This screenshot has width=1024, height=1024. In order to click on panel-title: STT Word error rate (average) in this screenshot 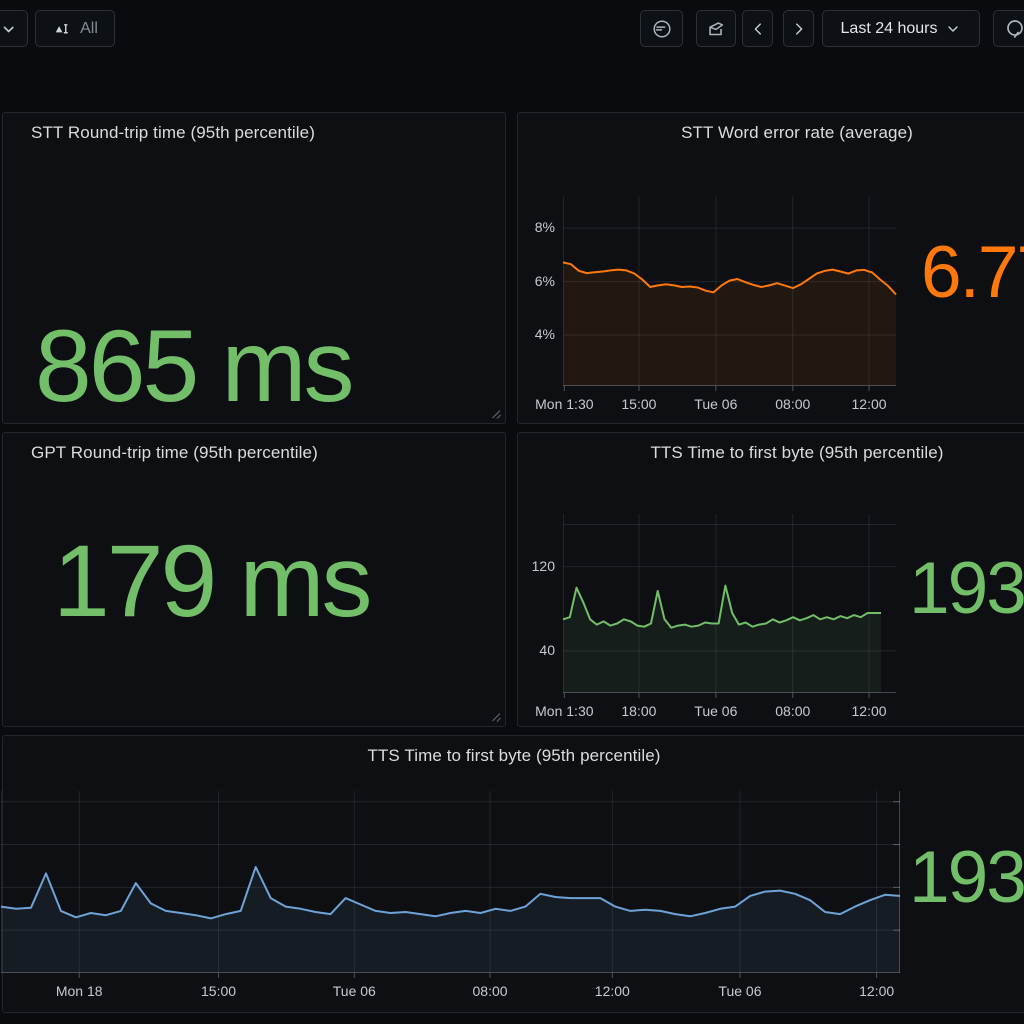, I will do `click(797, 132)`.